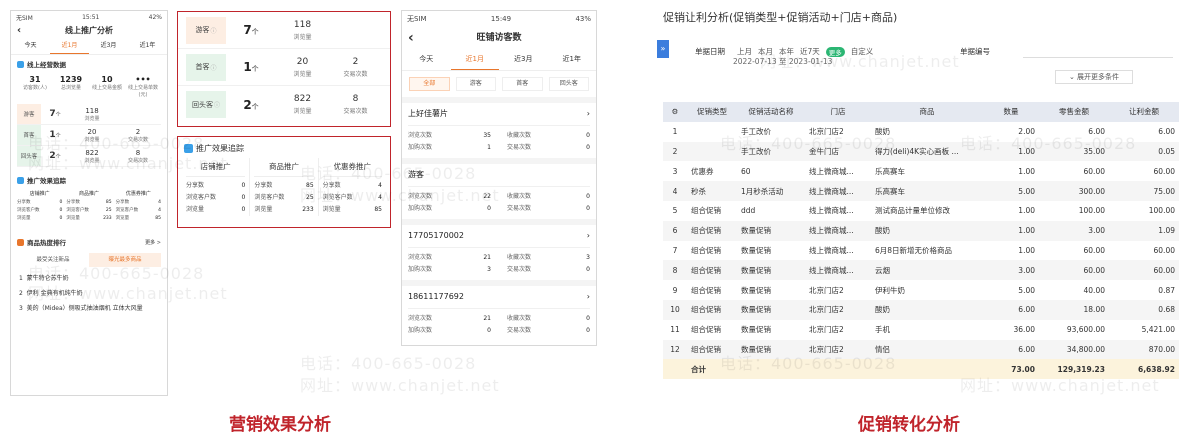 The image size is (1195, 438). What do you see at coordinates (499, 194) in the screenshot?
I see `visitor-card: 游客 浏览次数 22 收藏次数 0 加购次数 0 交易次数 0` at bounding box center [499, 194].